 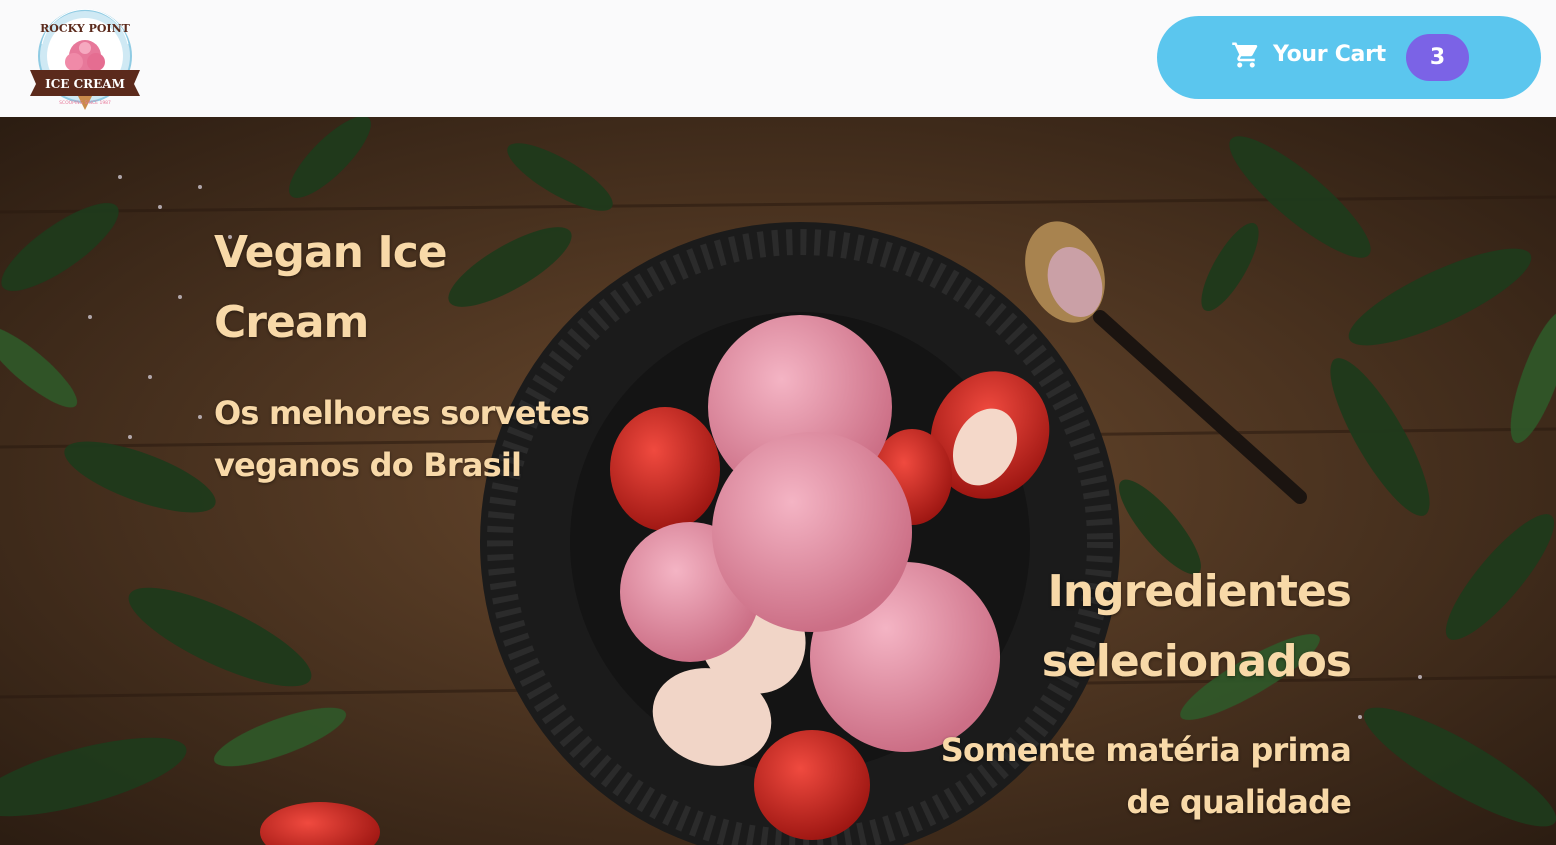 I want to click on hero-title-right: Ingredientes selecionados, so click(x=1196, y=626).